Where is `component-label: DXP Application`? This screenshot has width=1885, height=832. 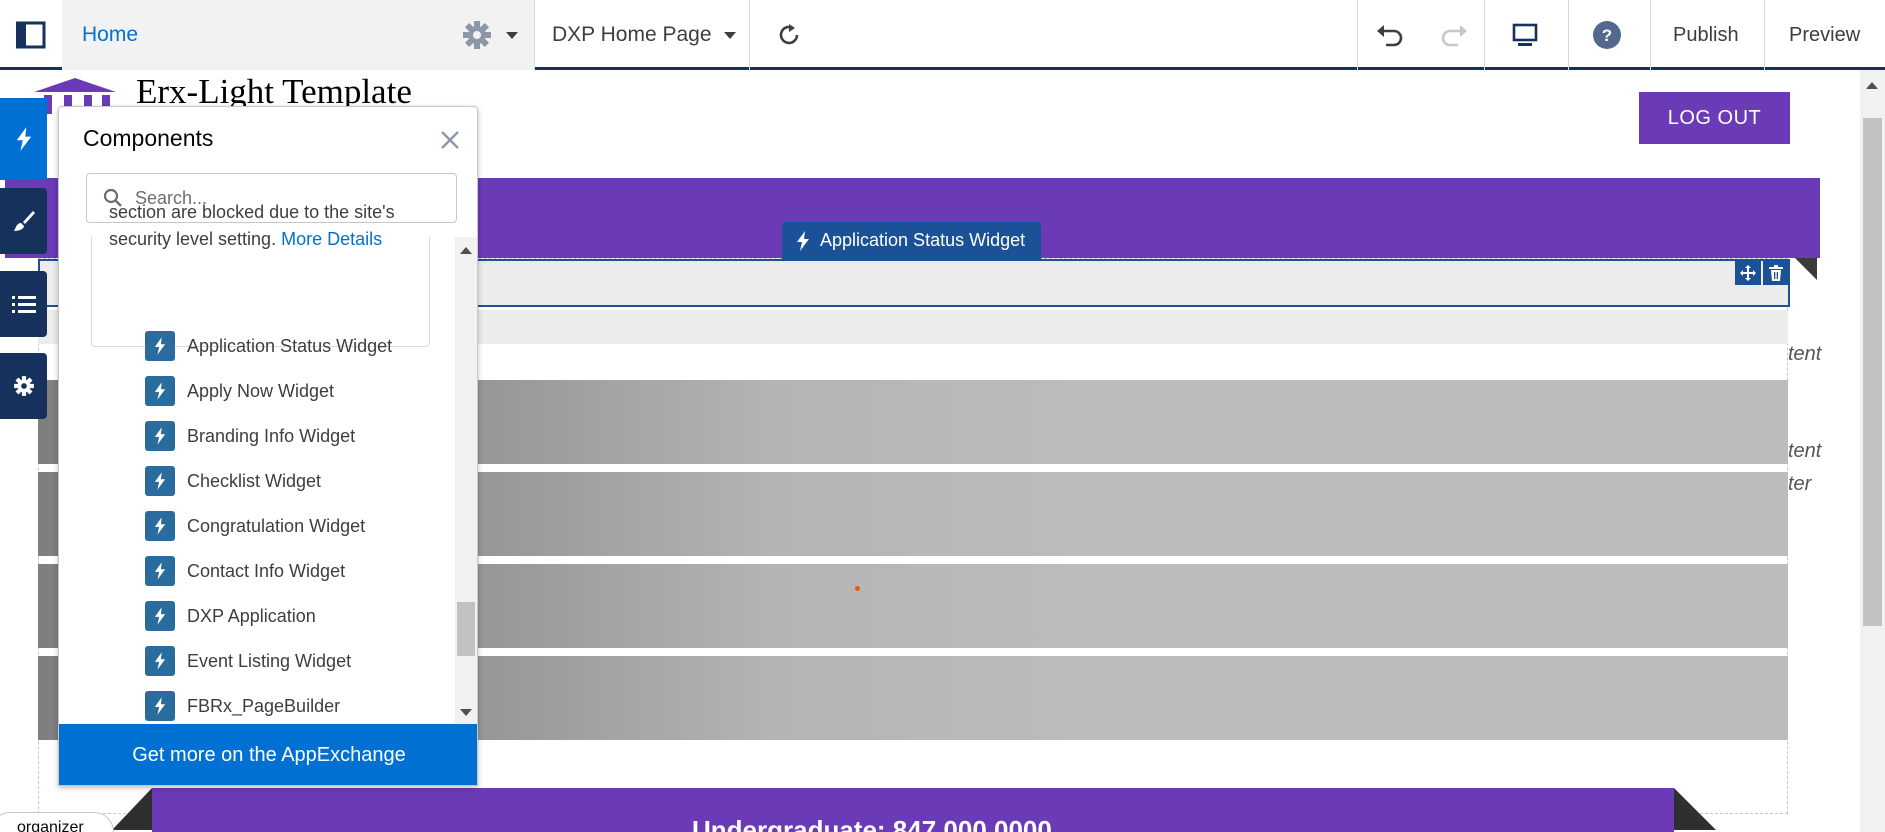
component-label: DXP Application is located at coordinates (251, 615).